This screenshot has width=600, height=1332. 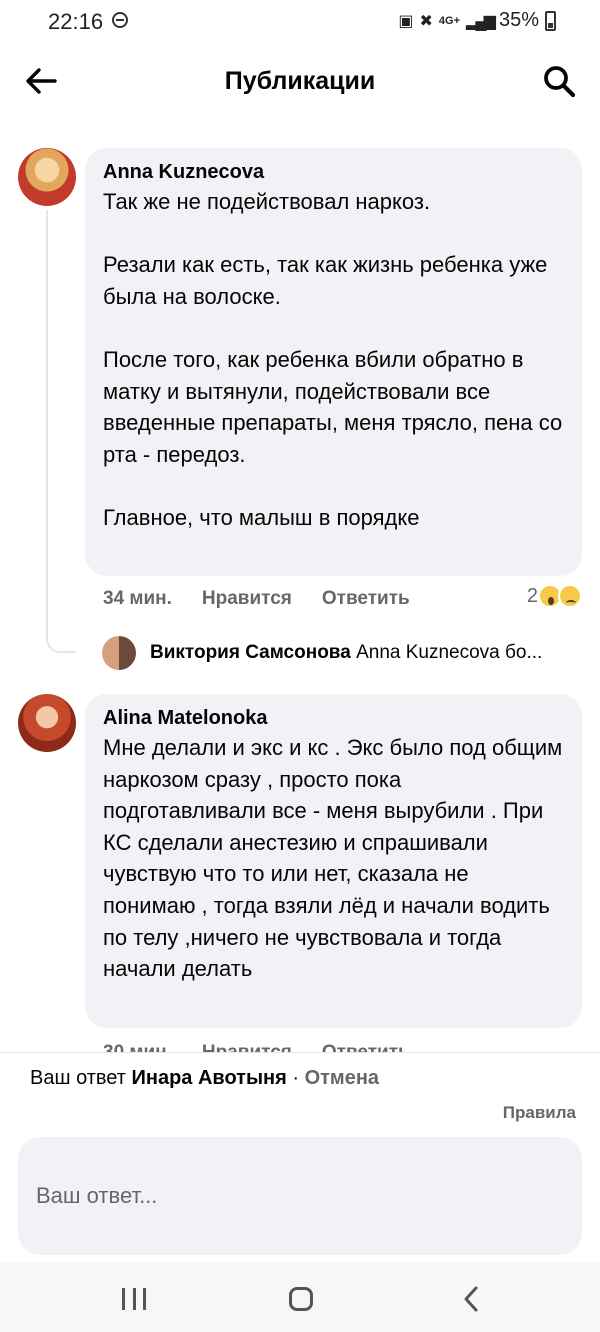 What do you see at coordinates (333, 172) in the screenshot?
I see `comment-author: Anna Kuznecova` at bounding box center [333, 172].